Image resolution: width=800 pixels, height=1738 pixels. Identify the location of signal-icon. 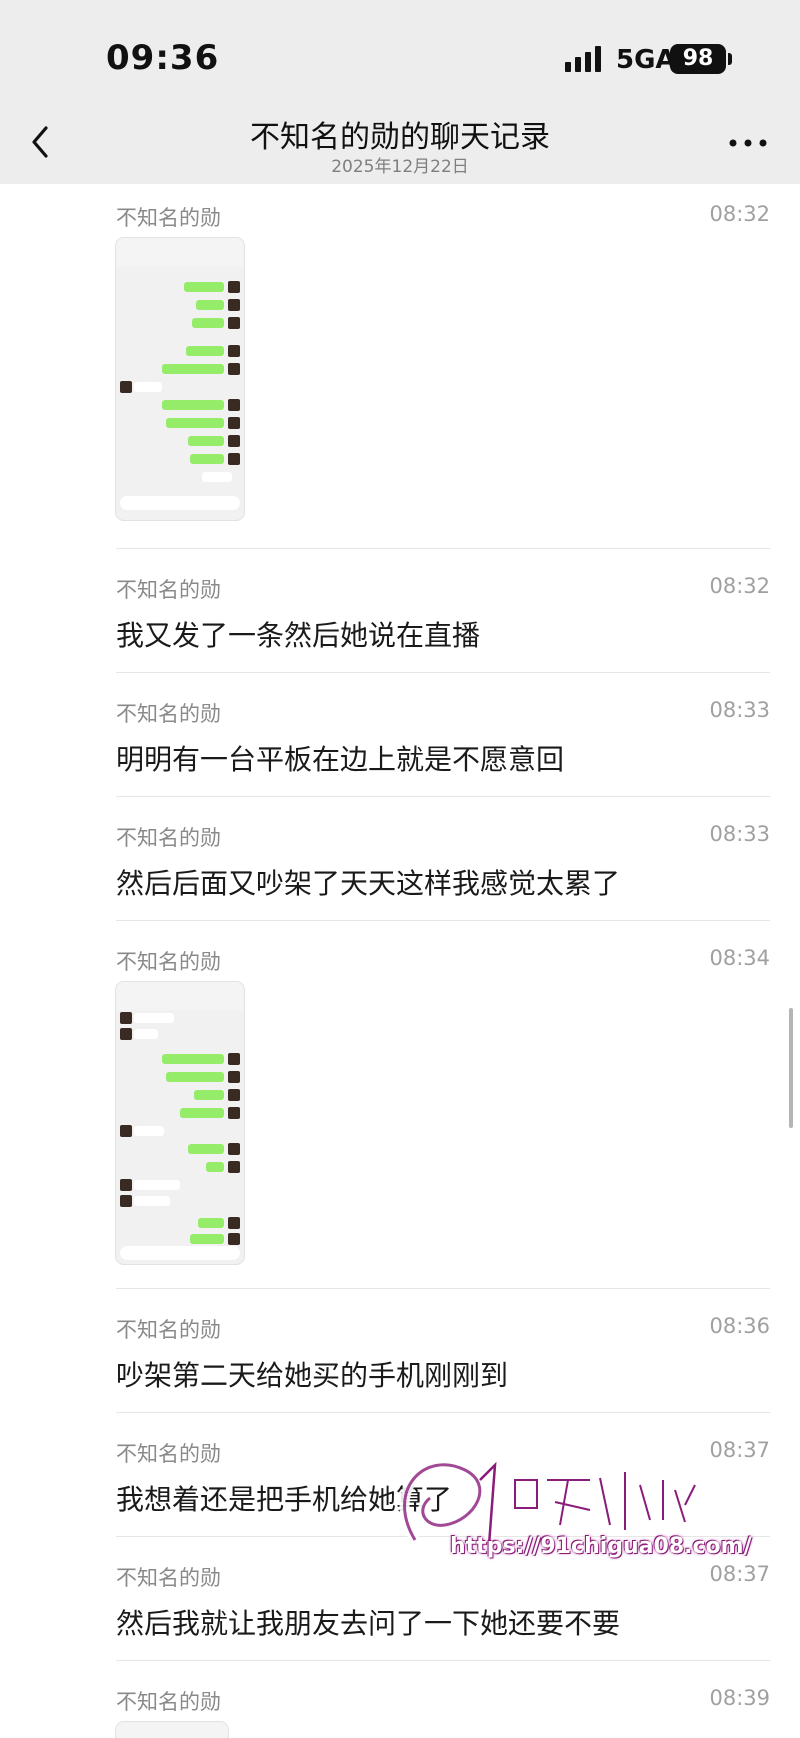
(583, 59).